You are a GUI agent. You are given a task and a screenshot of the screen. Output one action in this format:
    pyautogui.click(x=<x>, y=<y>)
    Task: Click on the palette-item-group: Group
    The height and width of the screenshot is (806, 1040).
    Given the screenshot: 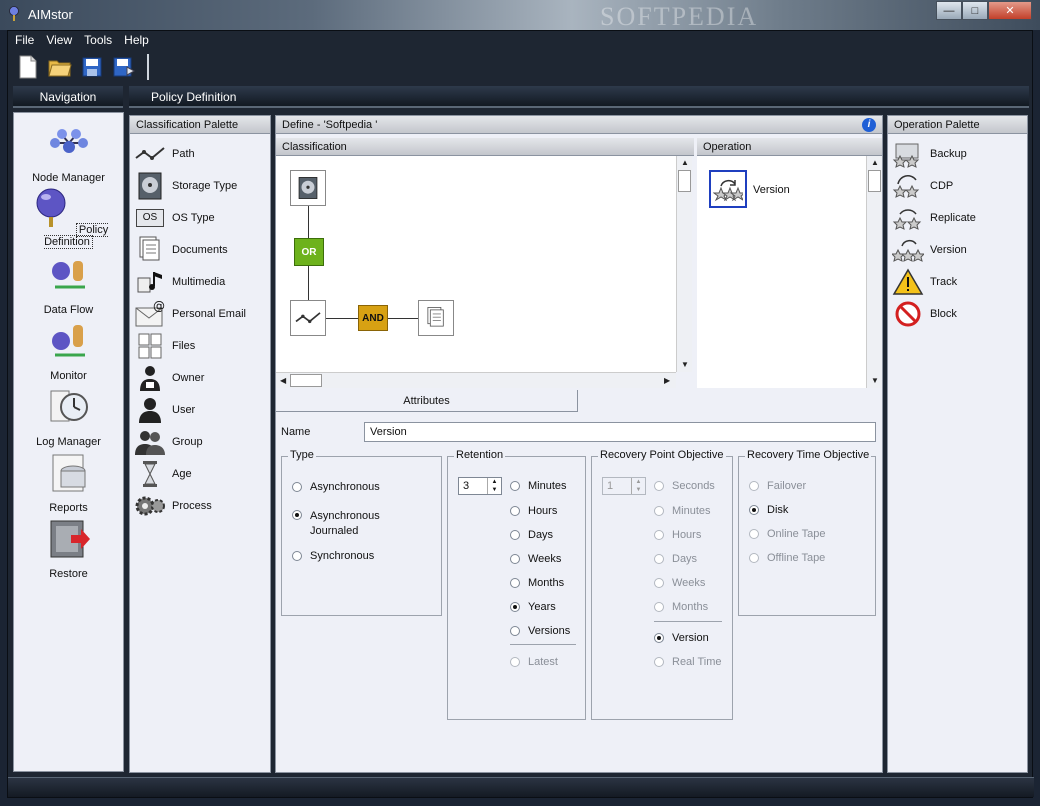 What is the action you would take?
    pyautogui.click(x=200, y=442)
    